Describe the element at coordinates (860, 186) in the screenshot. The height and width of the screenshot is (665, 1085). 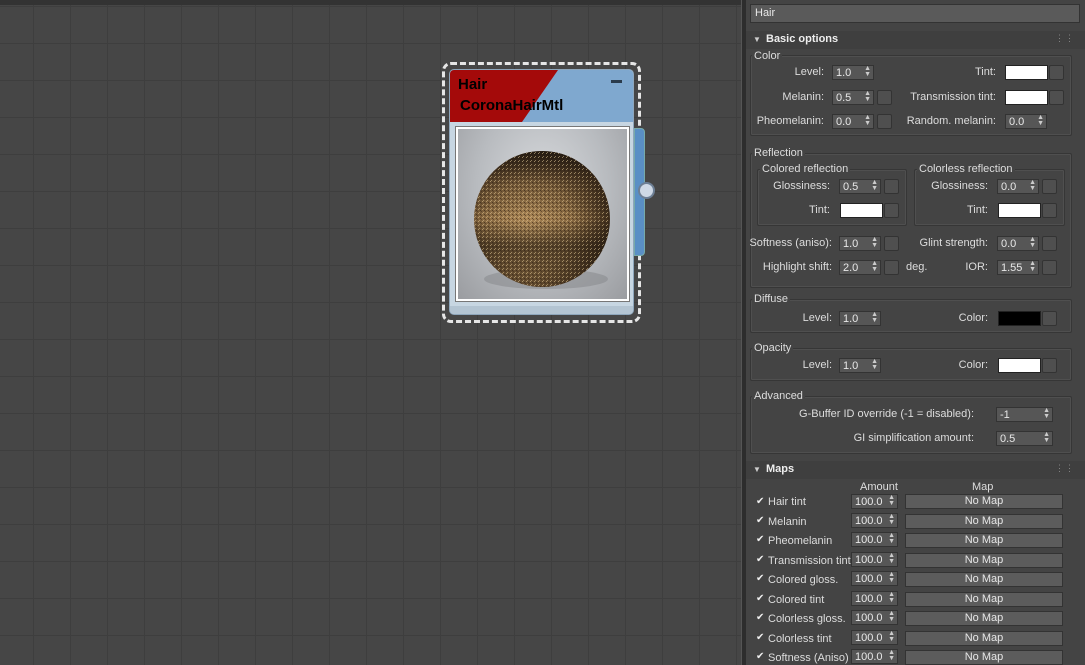
I see `colored-glossiness-spinner: 0.5 ▲ ▼` at that location.